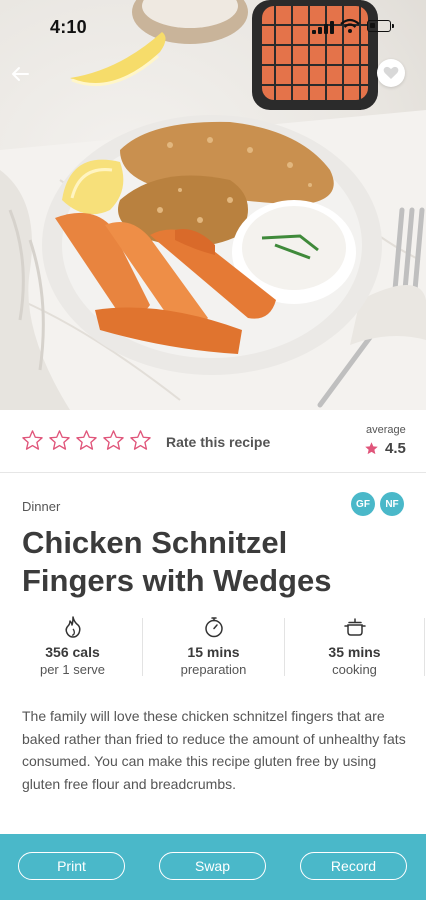 Image resolution: width=426 pixels, height=900 pixels. What do you see at coordinates (213, 28) in the screenshot?
I see `status-bar: 4:10` at bounding box center [213, 28].